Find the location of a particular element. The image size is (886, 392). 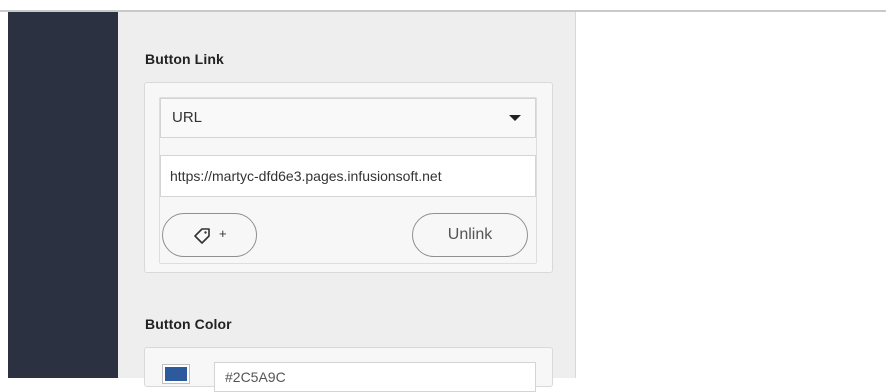

add-tag-button: + is located at coordinates (209, 235).